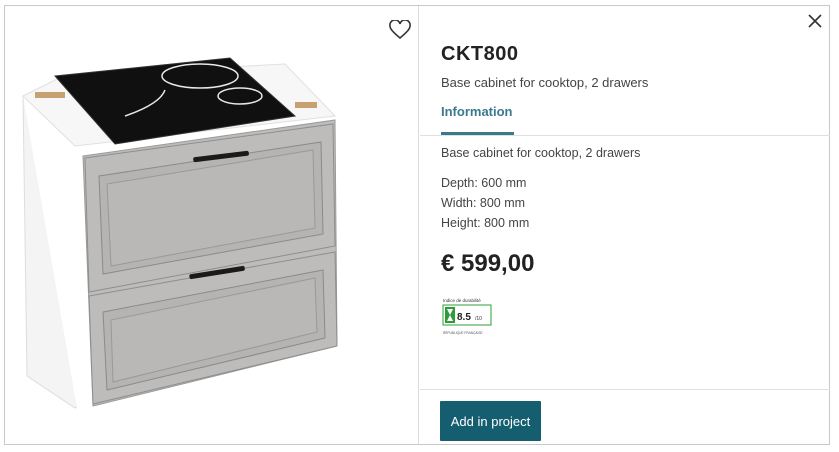 This screenshot has height=452, width=839. Describe the element at coordinates (485, 223) in the screenshot. I see `height-value: Height: 800 mm` at that location.